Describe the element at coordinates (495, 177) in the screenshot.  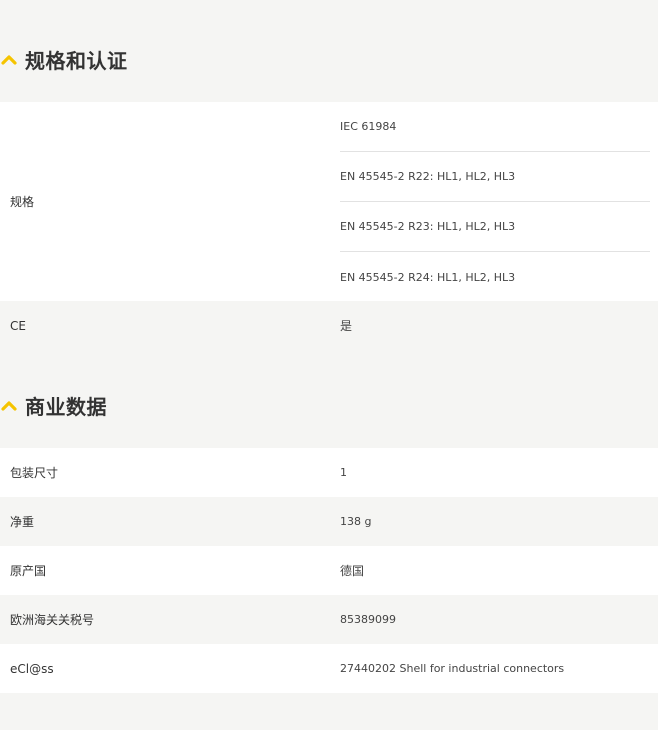
I see `standard-value: EN 45545-2 R22: HL1, HL2, HL3` at that location.